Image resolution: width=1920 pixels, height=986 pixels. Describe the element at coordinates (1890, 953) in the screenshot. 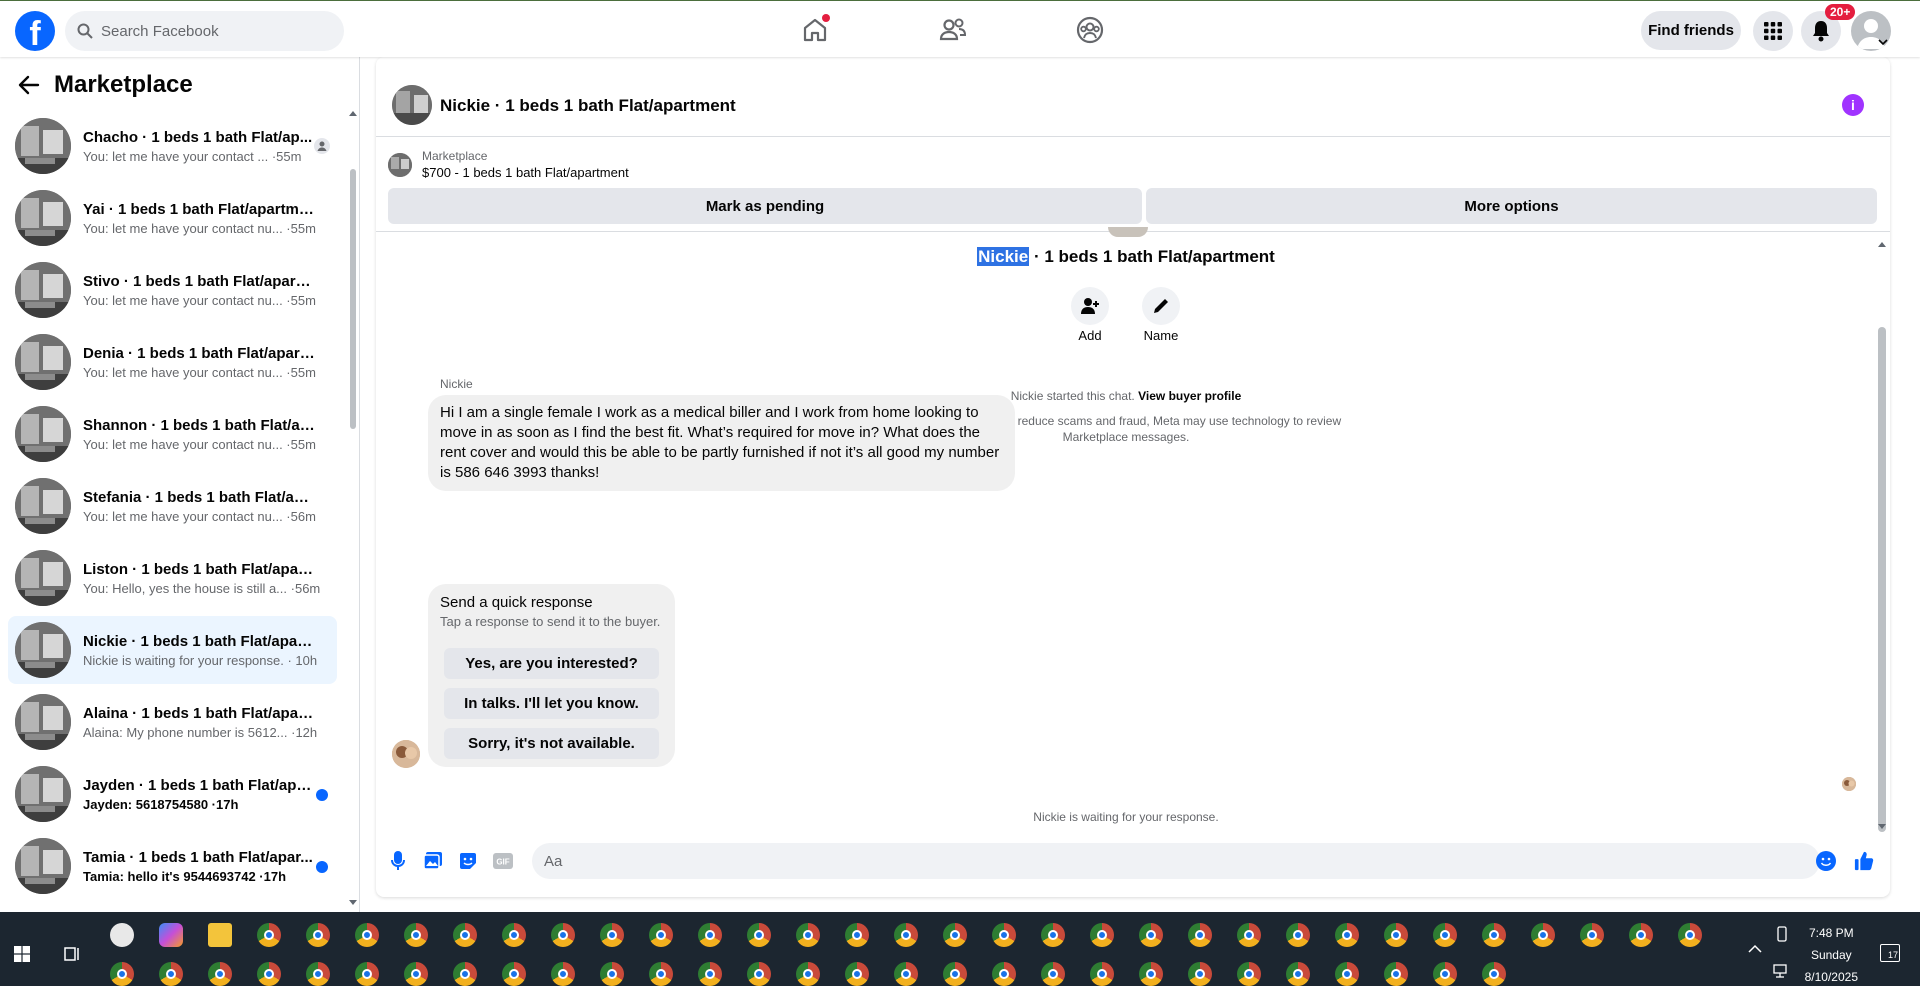

I see `notification-center-icon: 17` at that location.